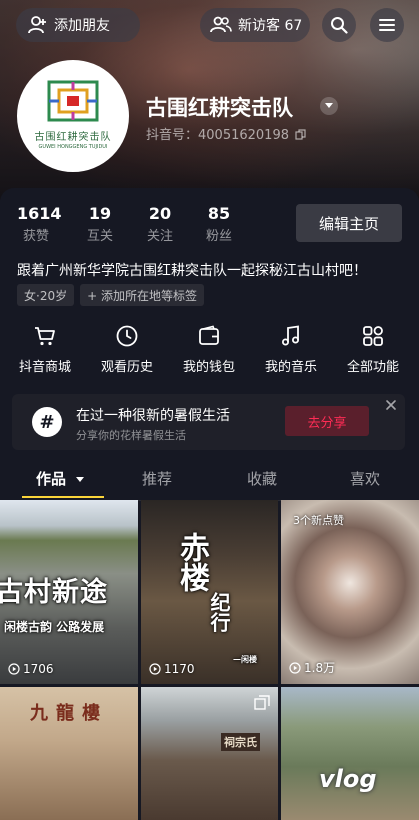 Image resolution: width=419 pixels, height=820 pixels. I want to click on service-label: 全部功能, so click(372, 367).